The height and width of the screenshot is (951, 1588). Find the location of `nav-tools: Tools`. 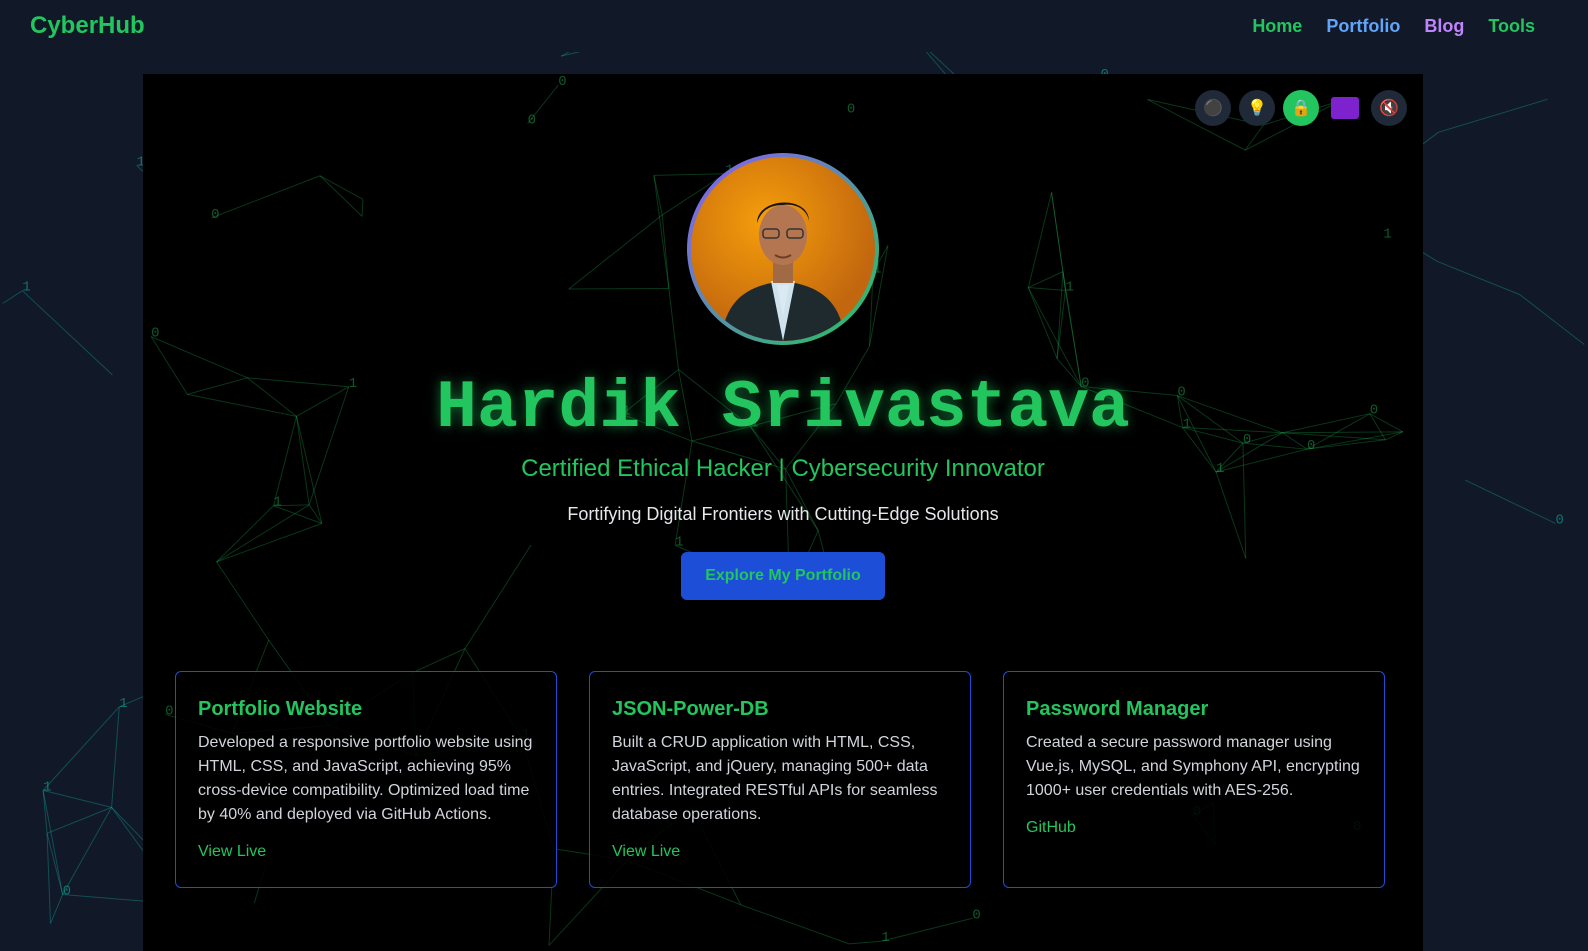

nav-tools: Tools is located at coordinates (1511, 26).